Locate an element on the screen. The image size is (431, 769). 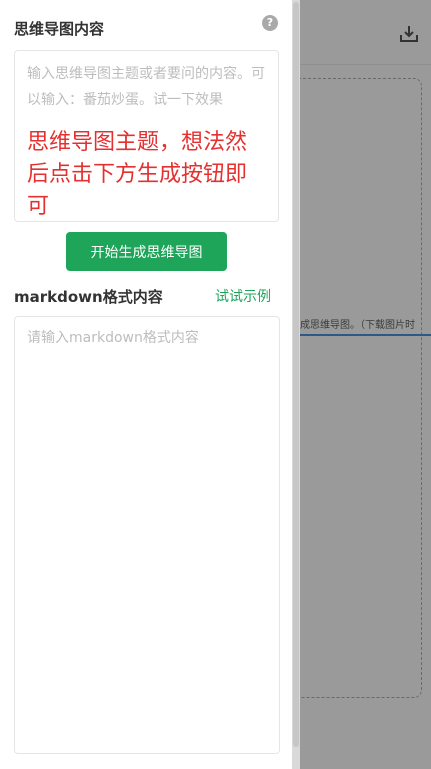
topic-annotation-text: 思维导图主题，想法然后点击下方生成按钮即可 is located at coordinates (137, 174).